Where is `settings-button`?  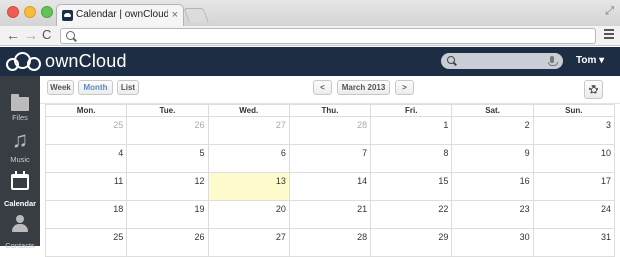
settings-button is located at coordinates (593, 89).